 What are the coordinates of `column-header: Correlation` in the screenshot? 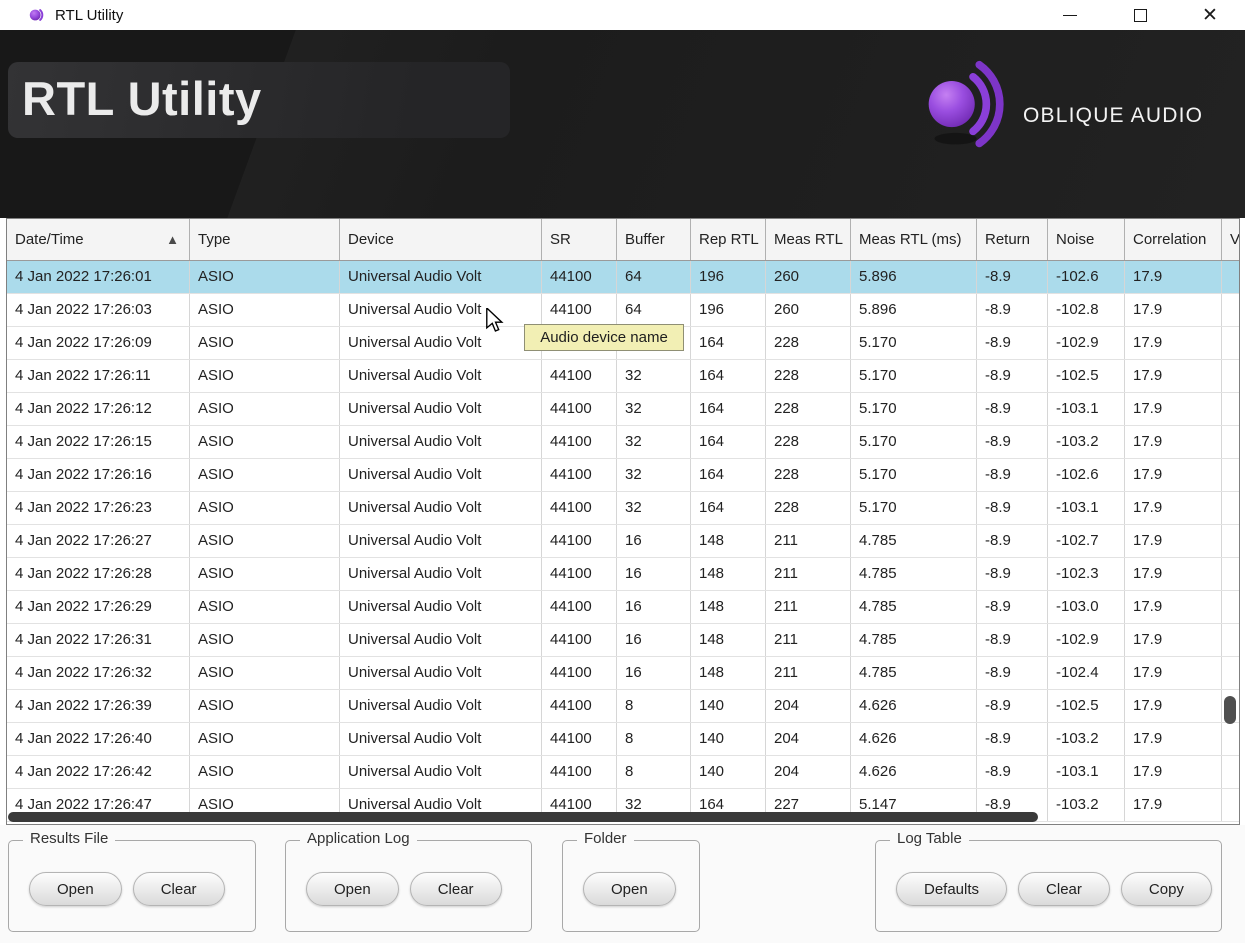 It's located at (1173, 239).